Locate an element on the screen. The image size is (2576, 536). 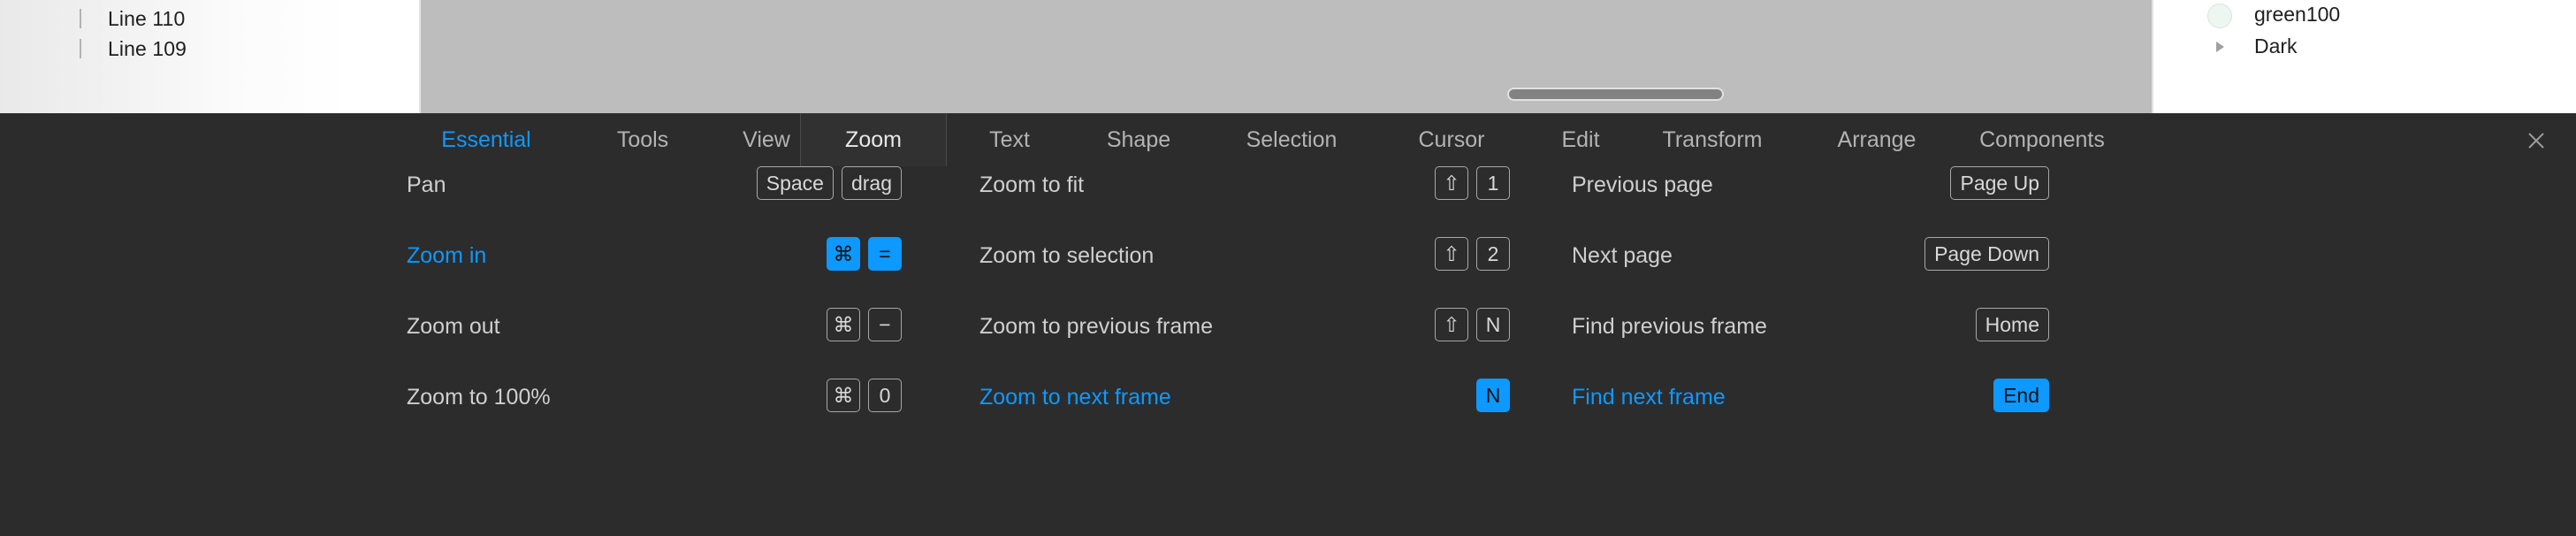
list-item-label: Line 110 is located at coordinates (147, 18).